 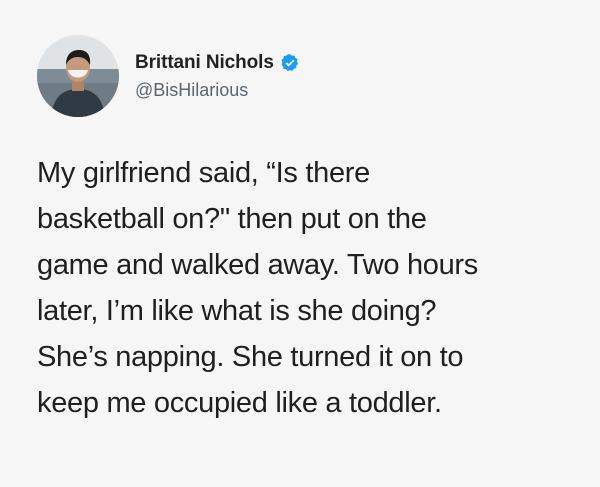 I want to click on tweet-header: Brittani Nichols @BisHilarious, so click(x=168, y=76).